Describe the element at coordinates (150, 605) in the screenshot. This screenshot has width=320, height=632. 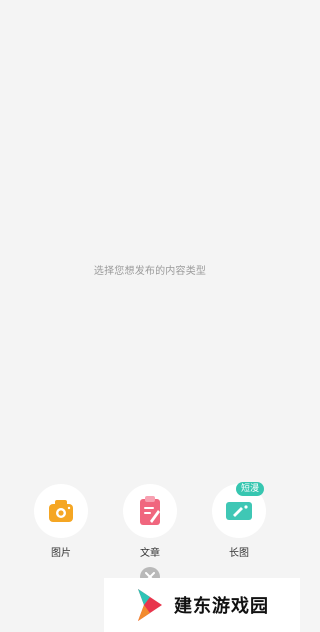
I see `watermark-logo-icon` at that location.